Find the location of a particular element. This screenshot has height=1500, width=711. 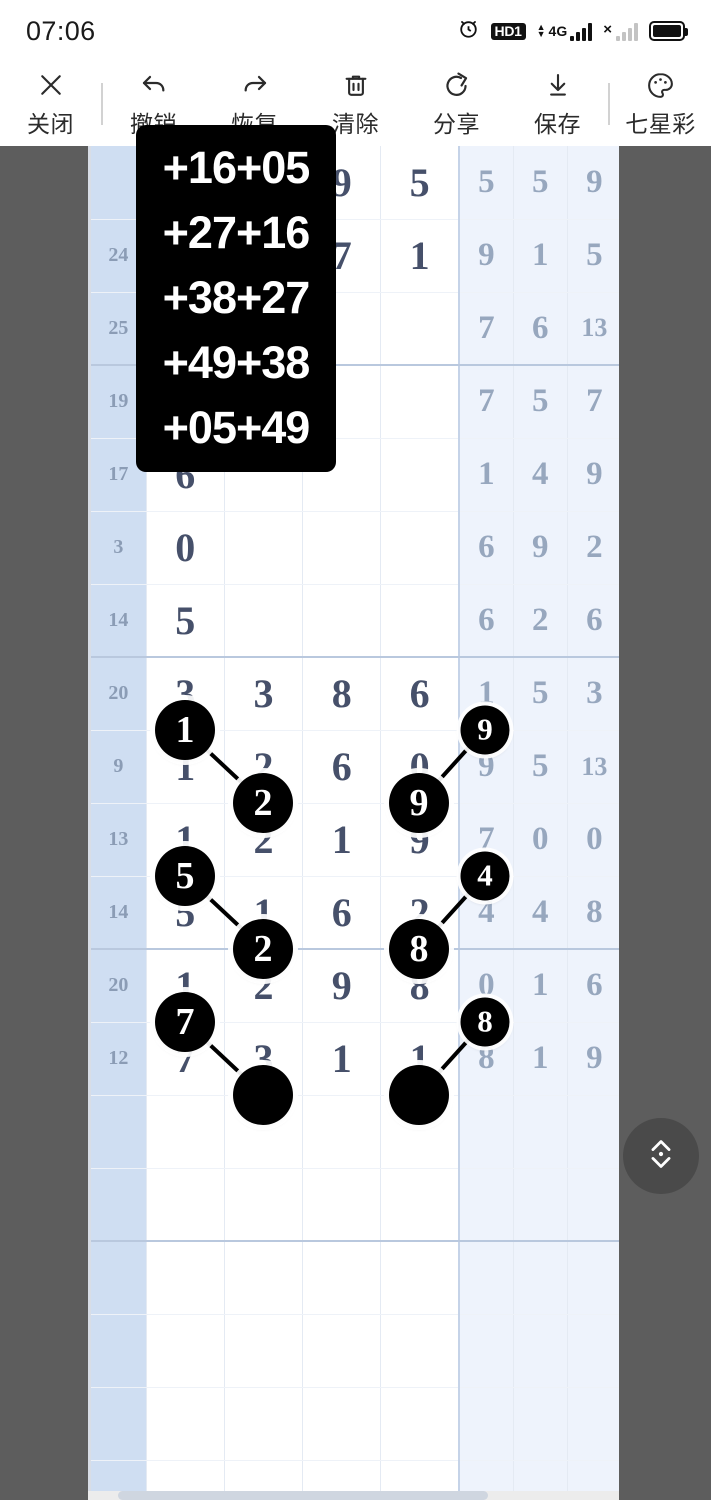

selected-number-marker: 7 is located at coordinates (185, 1021).